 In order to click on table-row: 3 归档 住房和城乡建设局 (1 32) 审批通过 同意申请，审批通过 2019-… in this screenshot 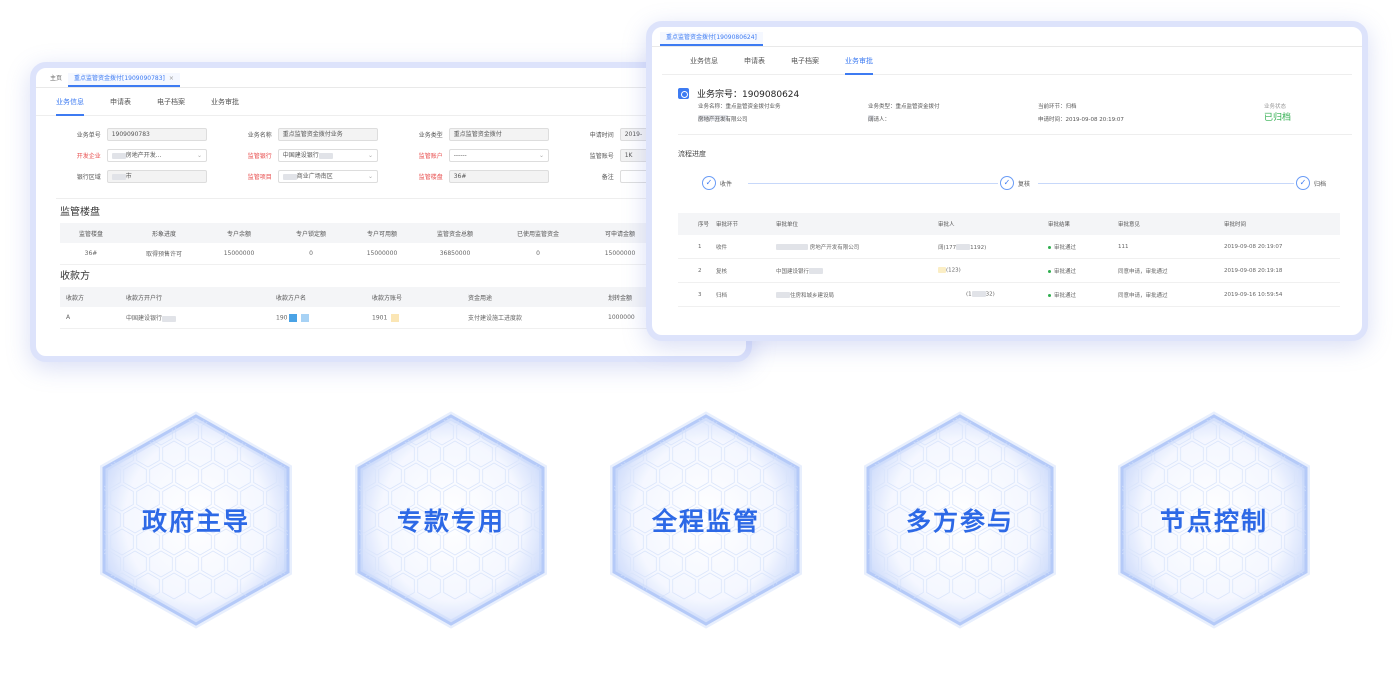, I will do `click(1009, 295)`.